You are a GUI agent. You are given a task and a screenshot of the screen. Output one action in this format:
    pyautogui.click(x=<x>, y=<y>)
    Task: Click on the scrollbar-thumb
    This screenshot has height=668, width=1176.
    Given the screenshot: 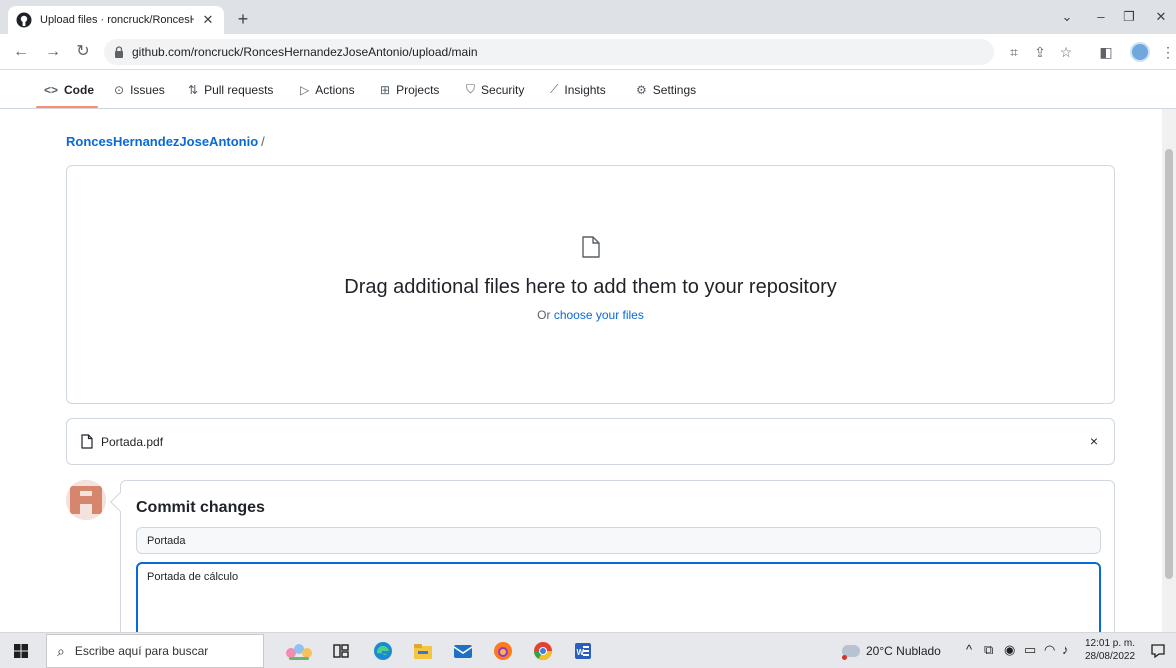 What is the action you would take?
    pyautogui.click(x=1169, y=364)
    